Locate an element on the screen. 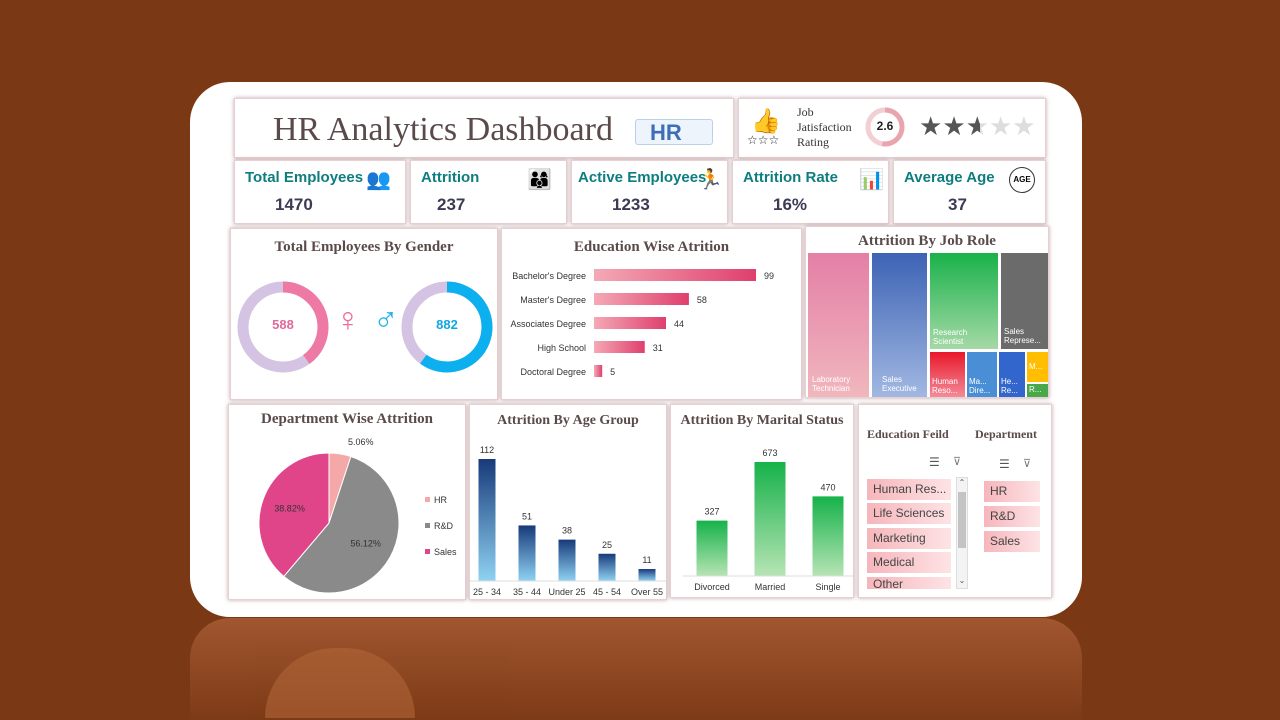 This screenshot has width=1280, height=720. age-icon: AGE is located at coordinates (1022, 180).